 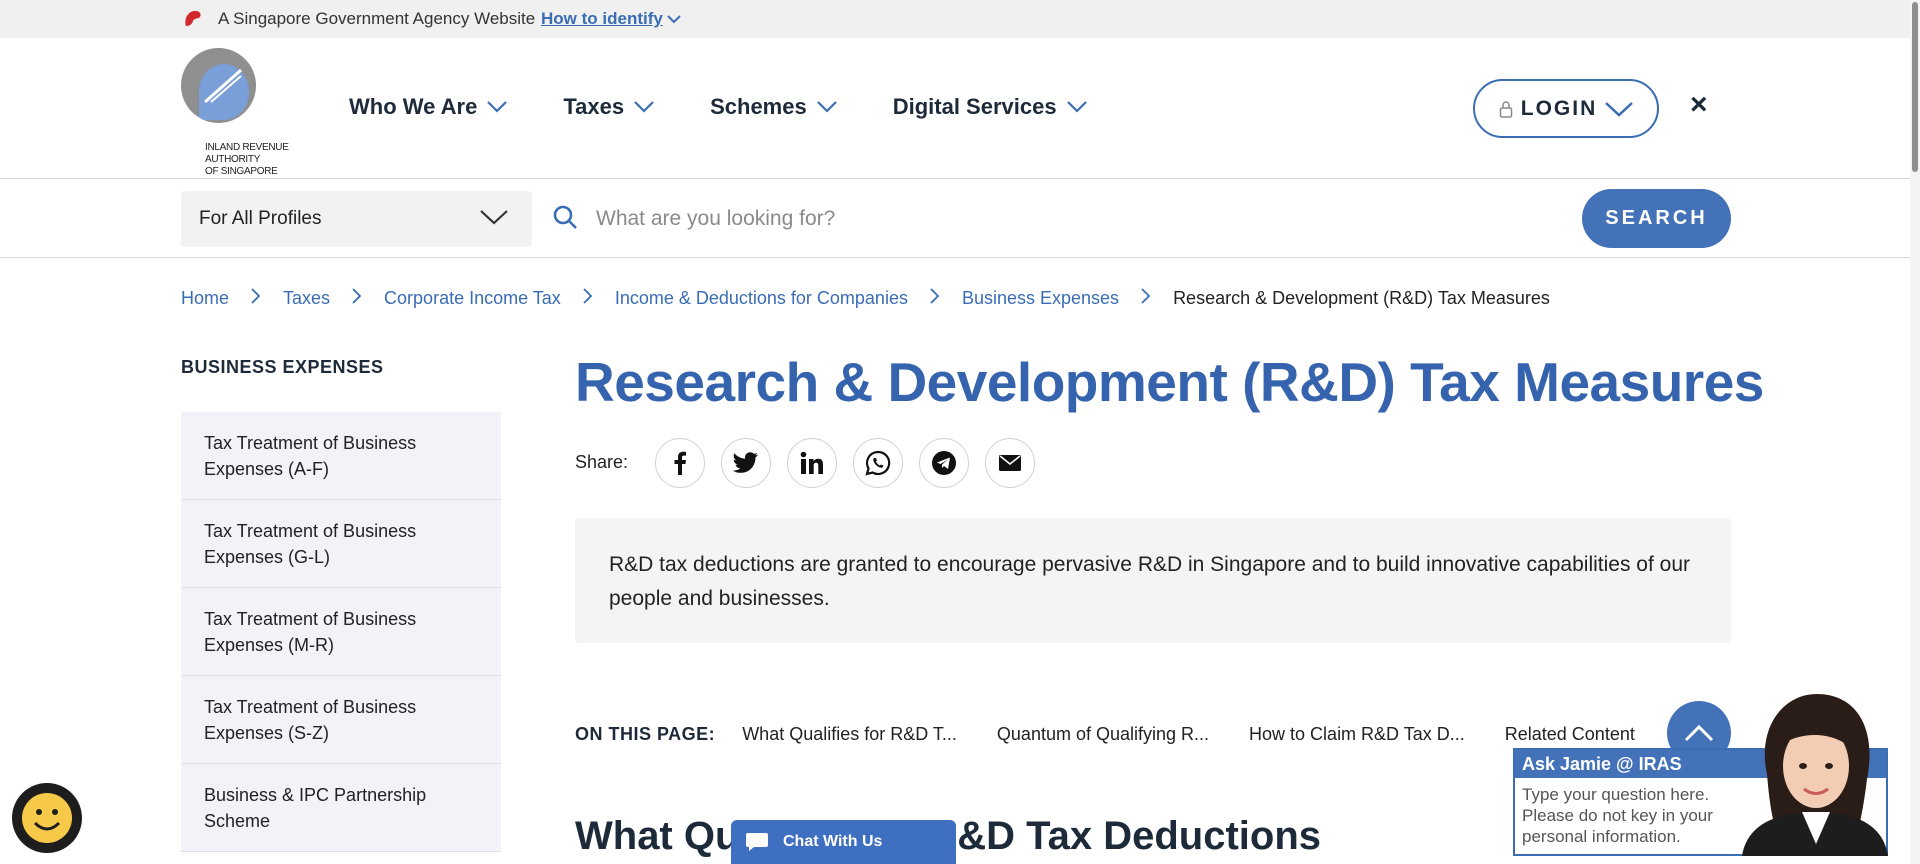 I want to click on chat-bubble-icon, so click(x=757, y=842).